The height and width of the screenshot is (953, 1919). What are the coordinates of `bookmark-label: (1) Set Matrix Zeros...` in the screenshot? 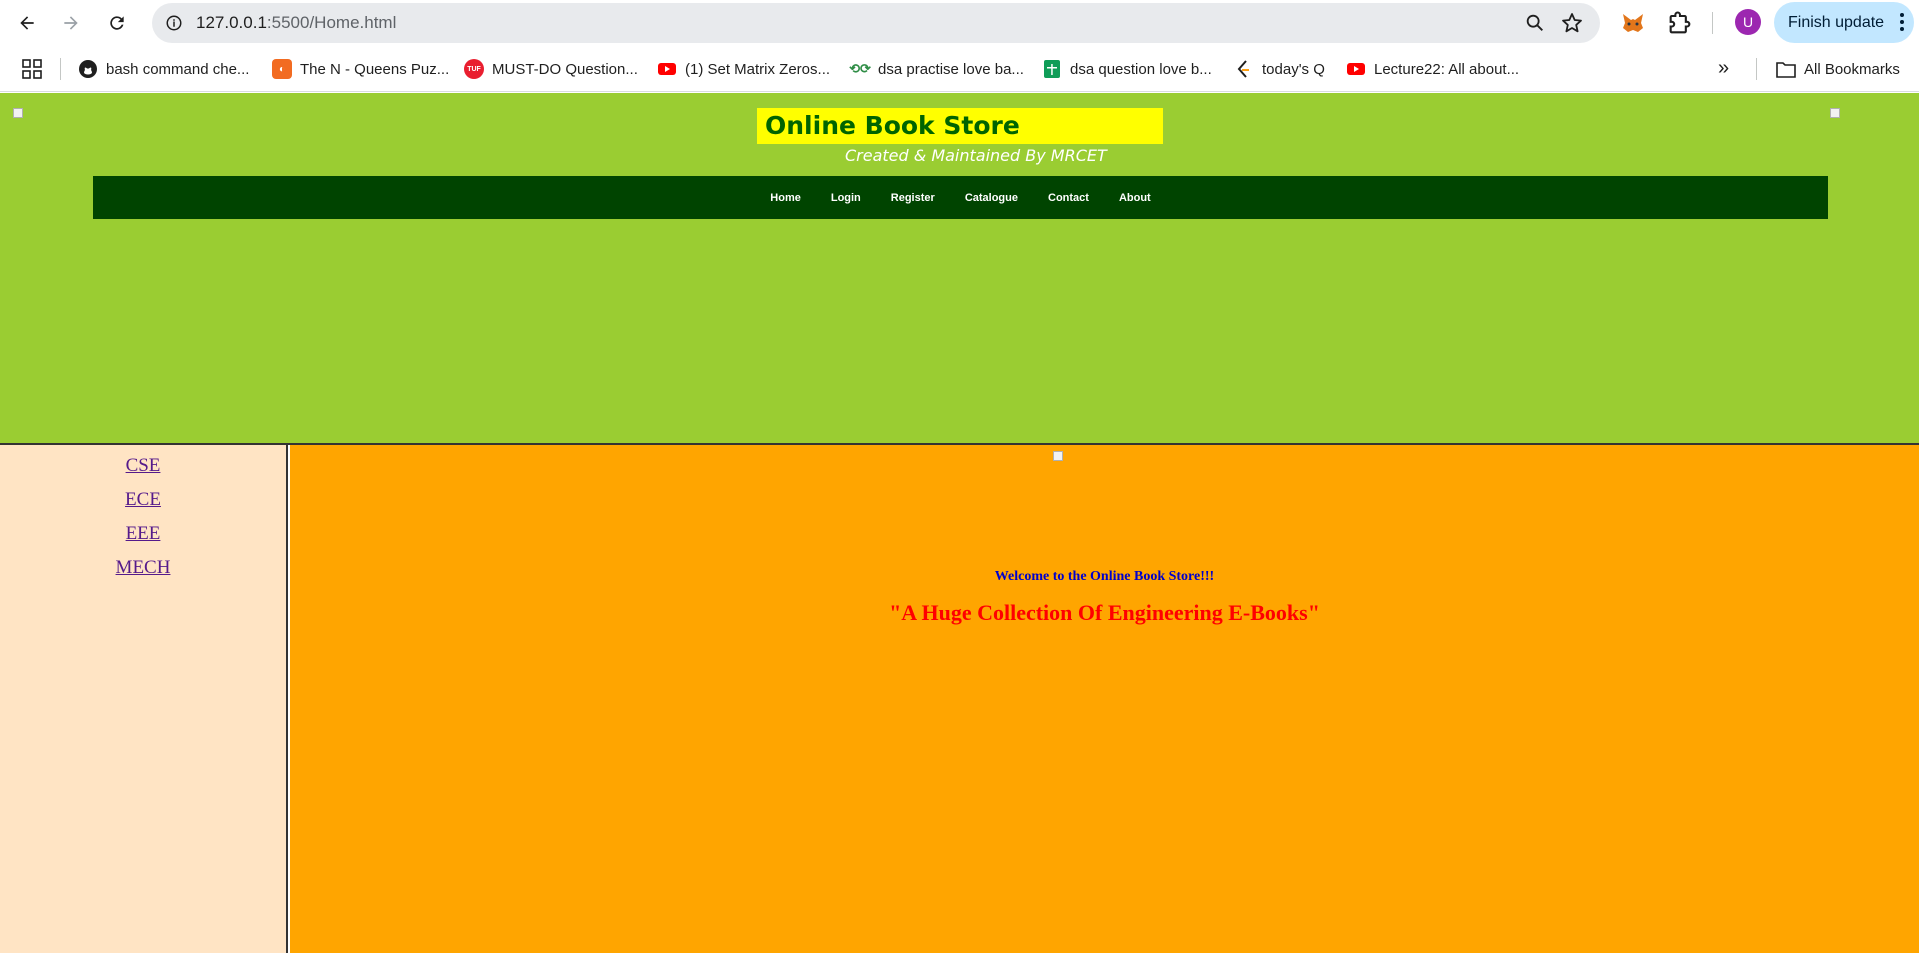 It's located at (758, 69).